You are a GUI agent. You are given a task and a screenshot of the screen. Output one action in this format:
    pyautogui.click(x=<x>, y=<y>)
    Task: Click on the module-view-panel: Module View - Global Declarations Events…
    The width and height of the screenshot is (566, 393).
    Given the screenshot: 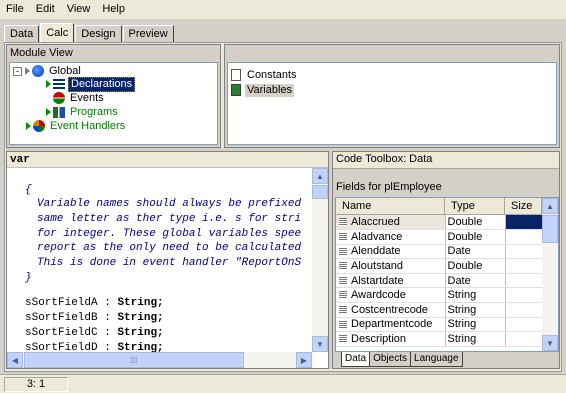 What is the action you would take?
    pyautogui.click(x=113, y=96)
    